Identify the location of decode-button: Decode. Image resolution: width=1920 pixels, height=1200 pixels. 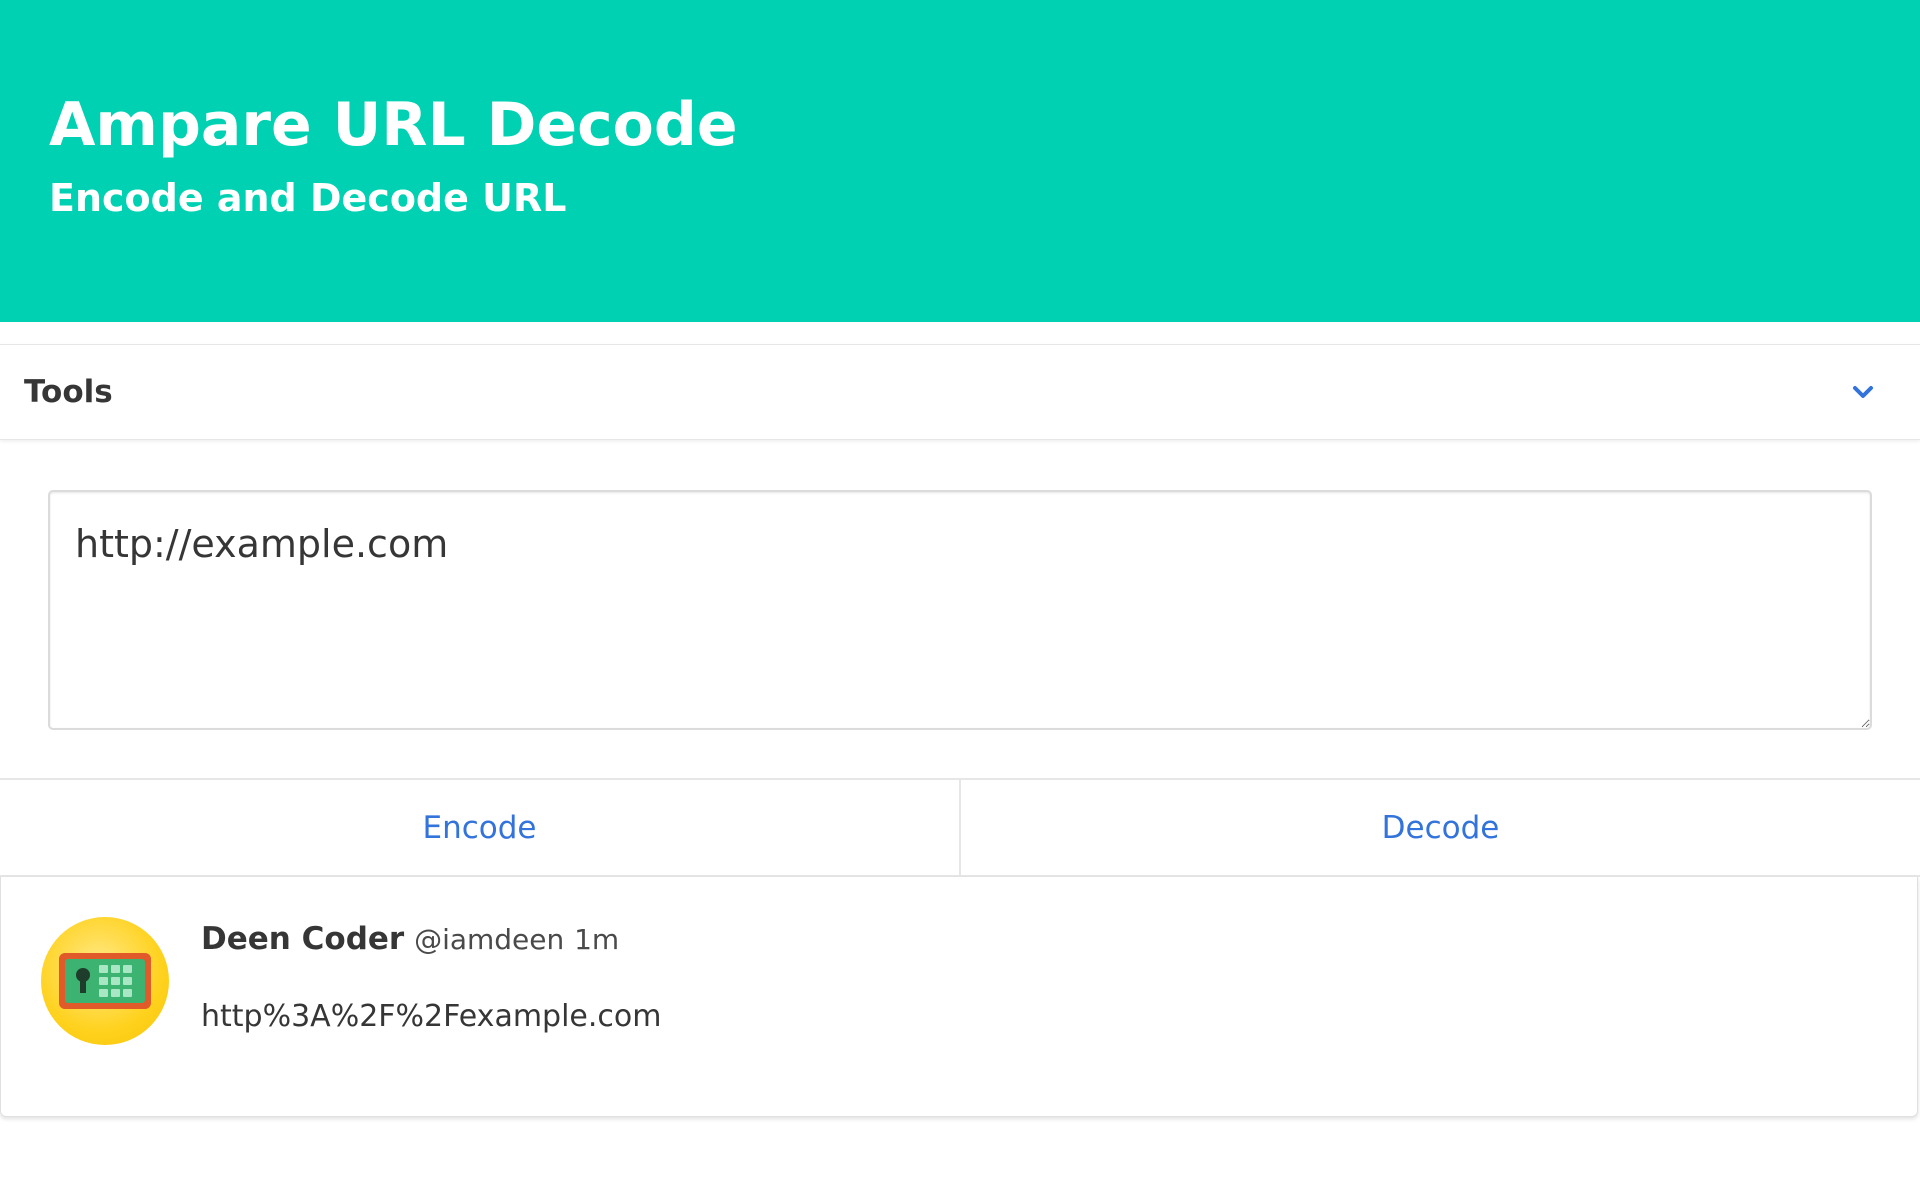
(1439, 827).